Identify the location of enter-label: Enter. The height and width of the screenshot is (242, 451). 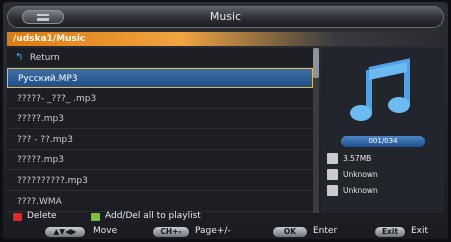
(325, 231).